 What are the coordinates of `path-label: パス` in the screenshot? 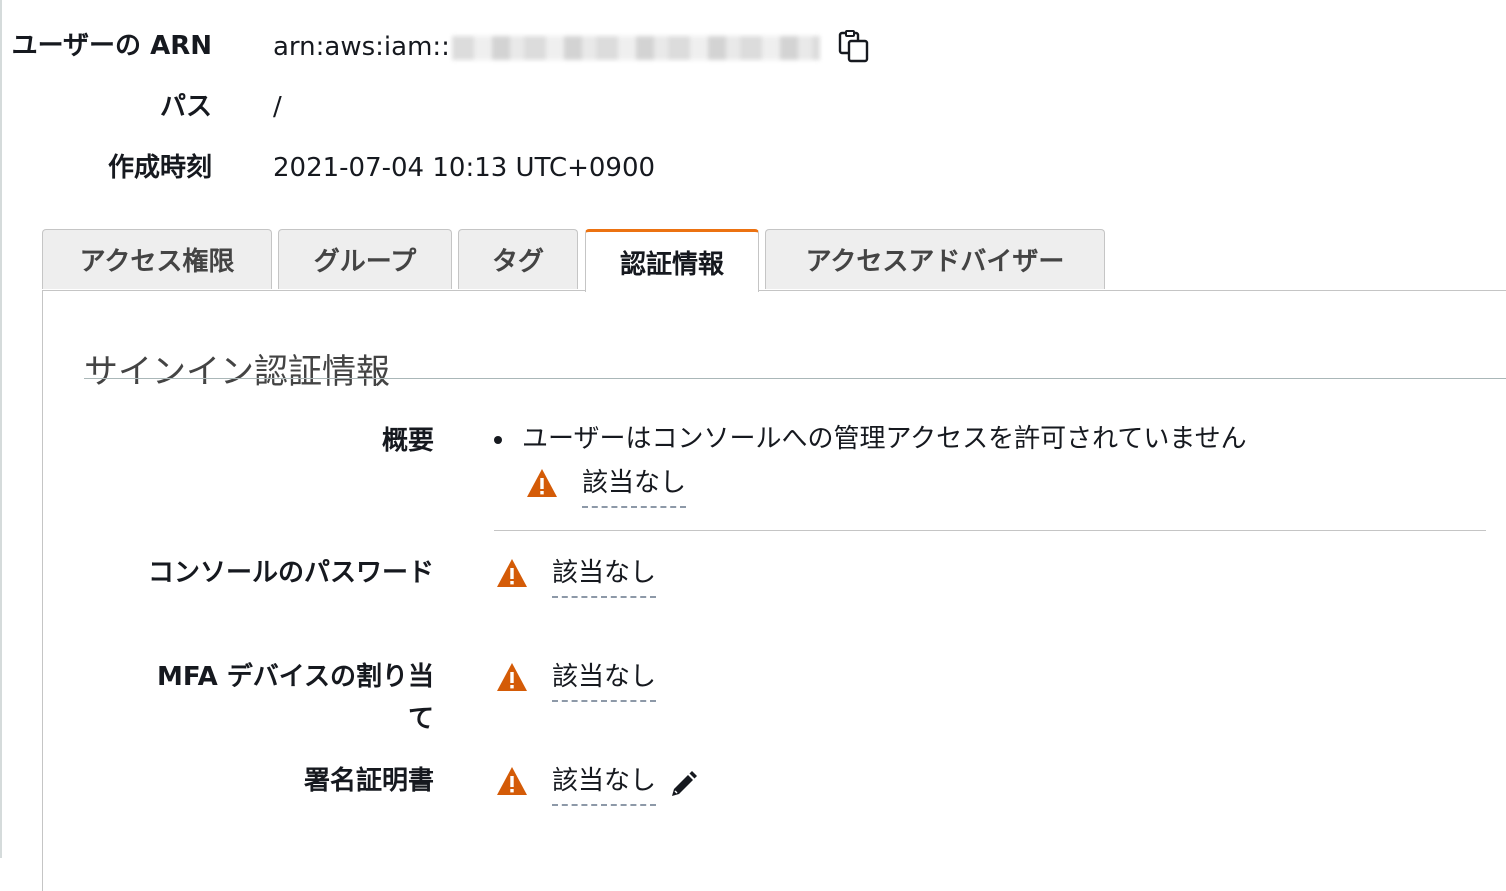 It's located at (185, 107).